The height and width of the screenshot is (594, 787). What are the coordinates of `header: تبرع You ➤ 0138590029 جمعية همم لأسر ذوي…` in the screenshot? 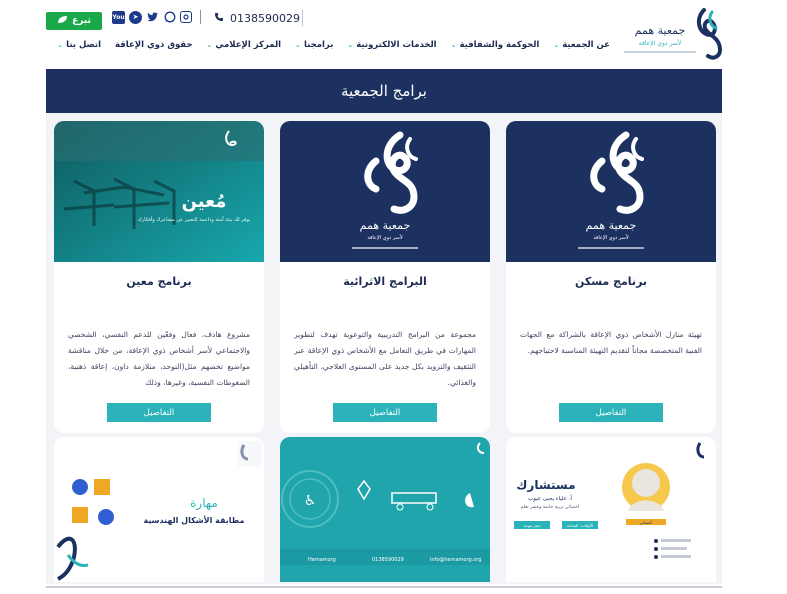 It's located at (393, 33).